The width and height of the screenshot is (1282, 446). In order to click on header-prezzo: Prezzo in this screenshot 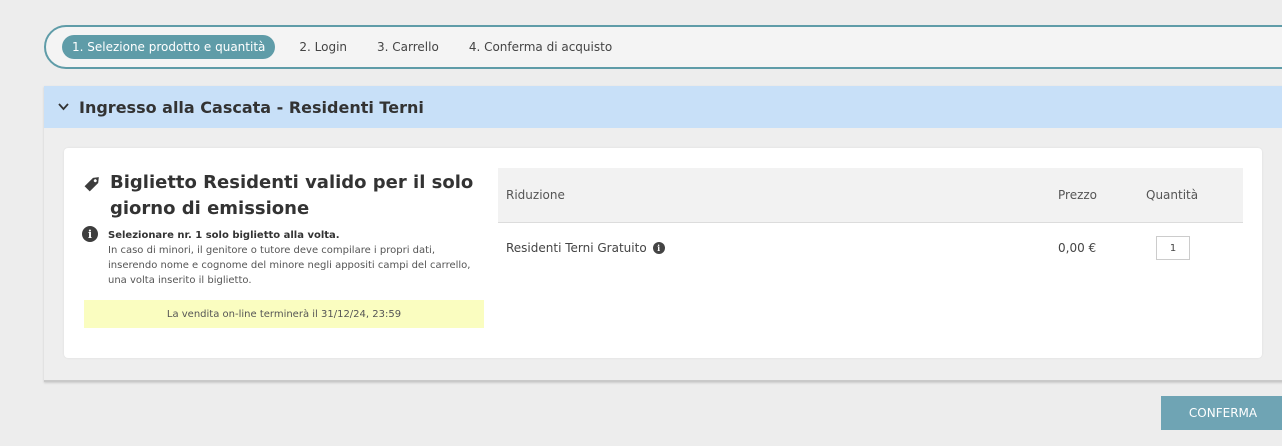, I will do `click(1078, 195)`.